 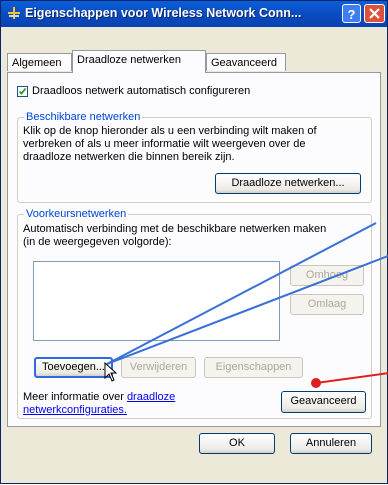 What do you see at coordinates (83, 117) in the screenshot?
I see `available-networks-title: Beschikbare netwerken` at bounding box center [83, 117].